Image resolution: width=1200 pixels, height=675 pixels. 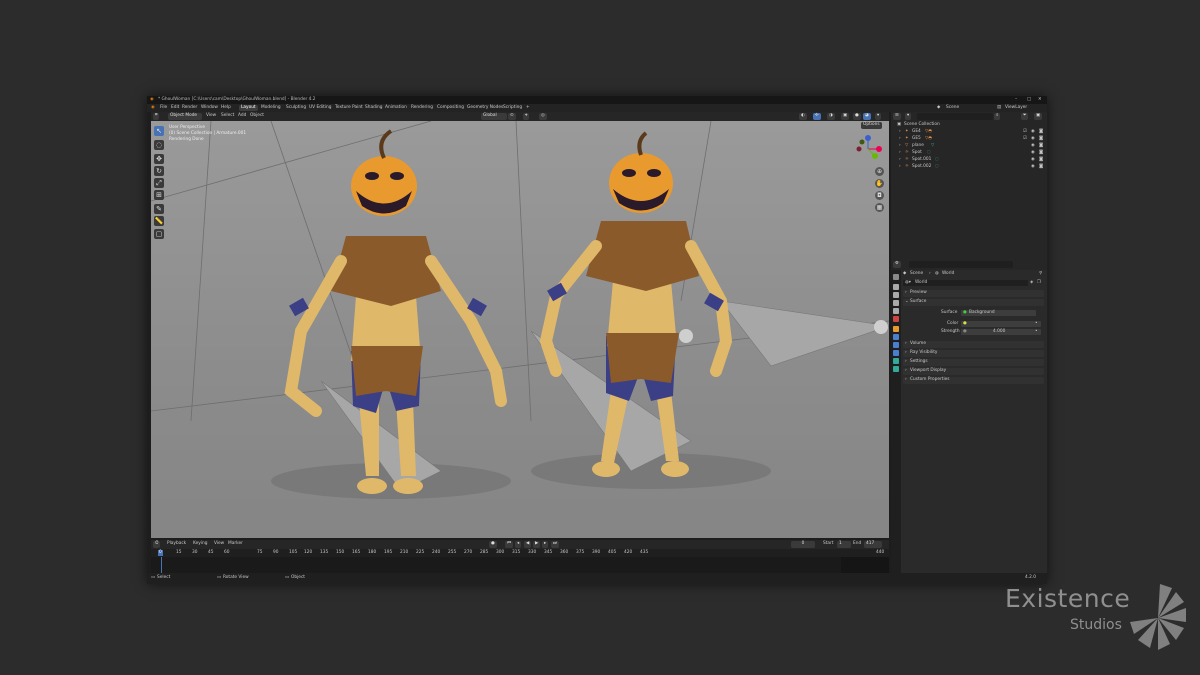 I want to click on frame-tick-0: 0, so click(x=160, y=553).